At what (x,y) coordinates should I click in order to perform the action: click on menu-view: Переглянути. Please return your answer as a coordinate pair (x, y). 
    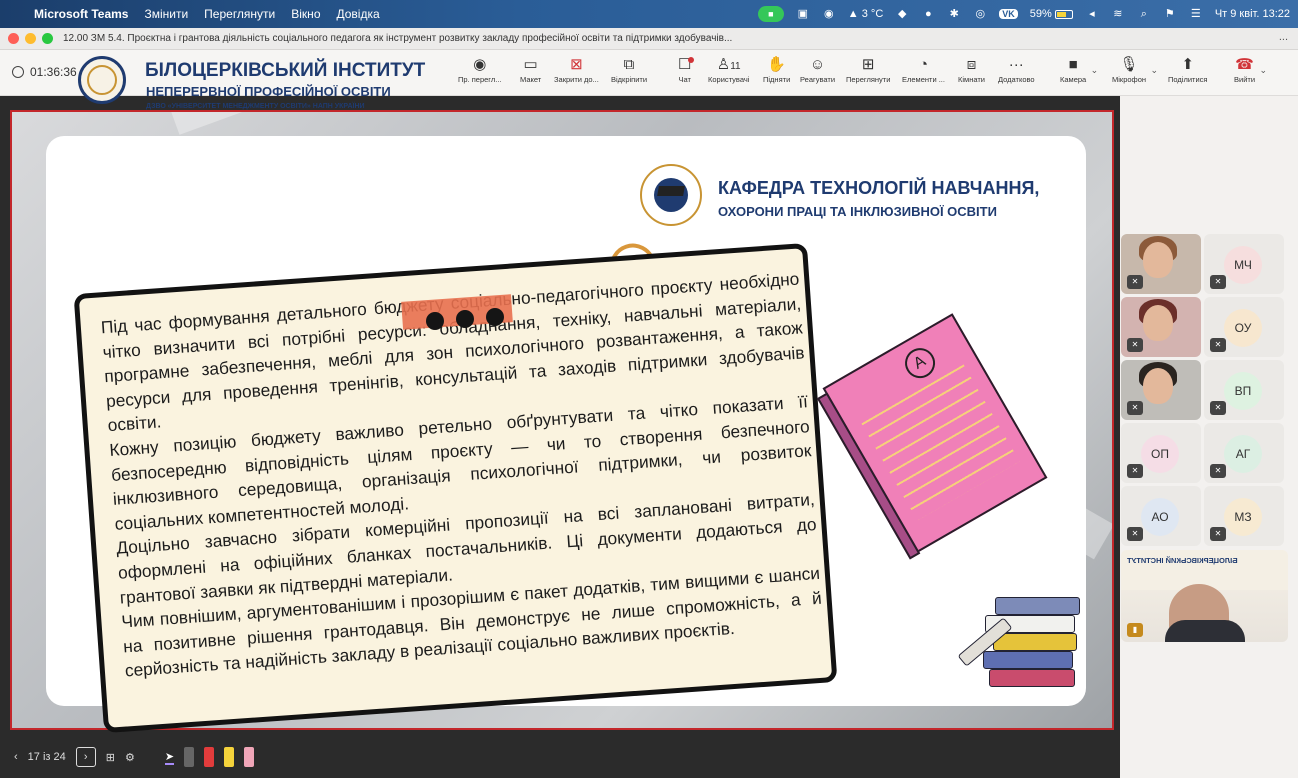
    Looking at the image, I should click on (239, 14).